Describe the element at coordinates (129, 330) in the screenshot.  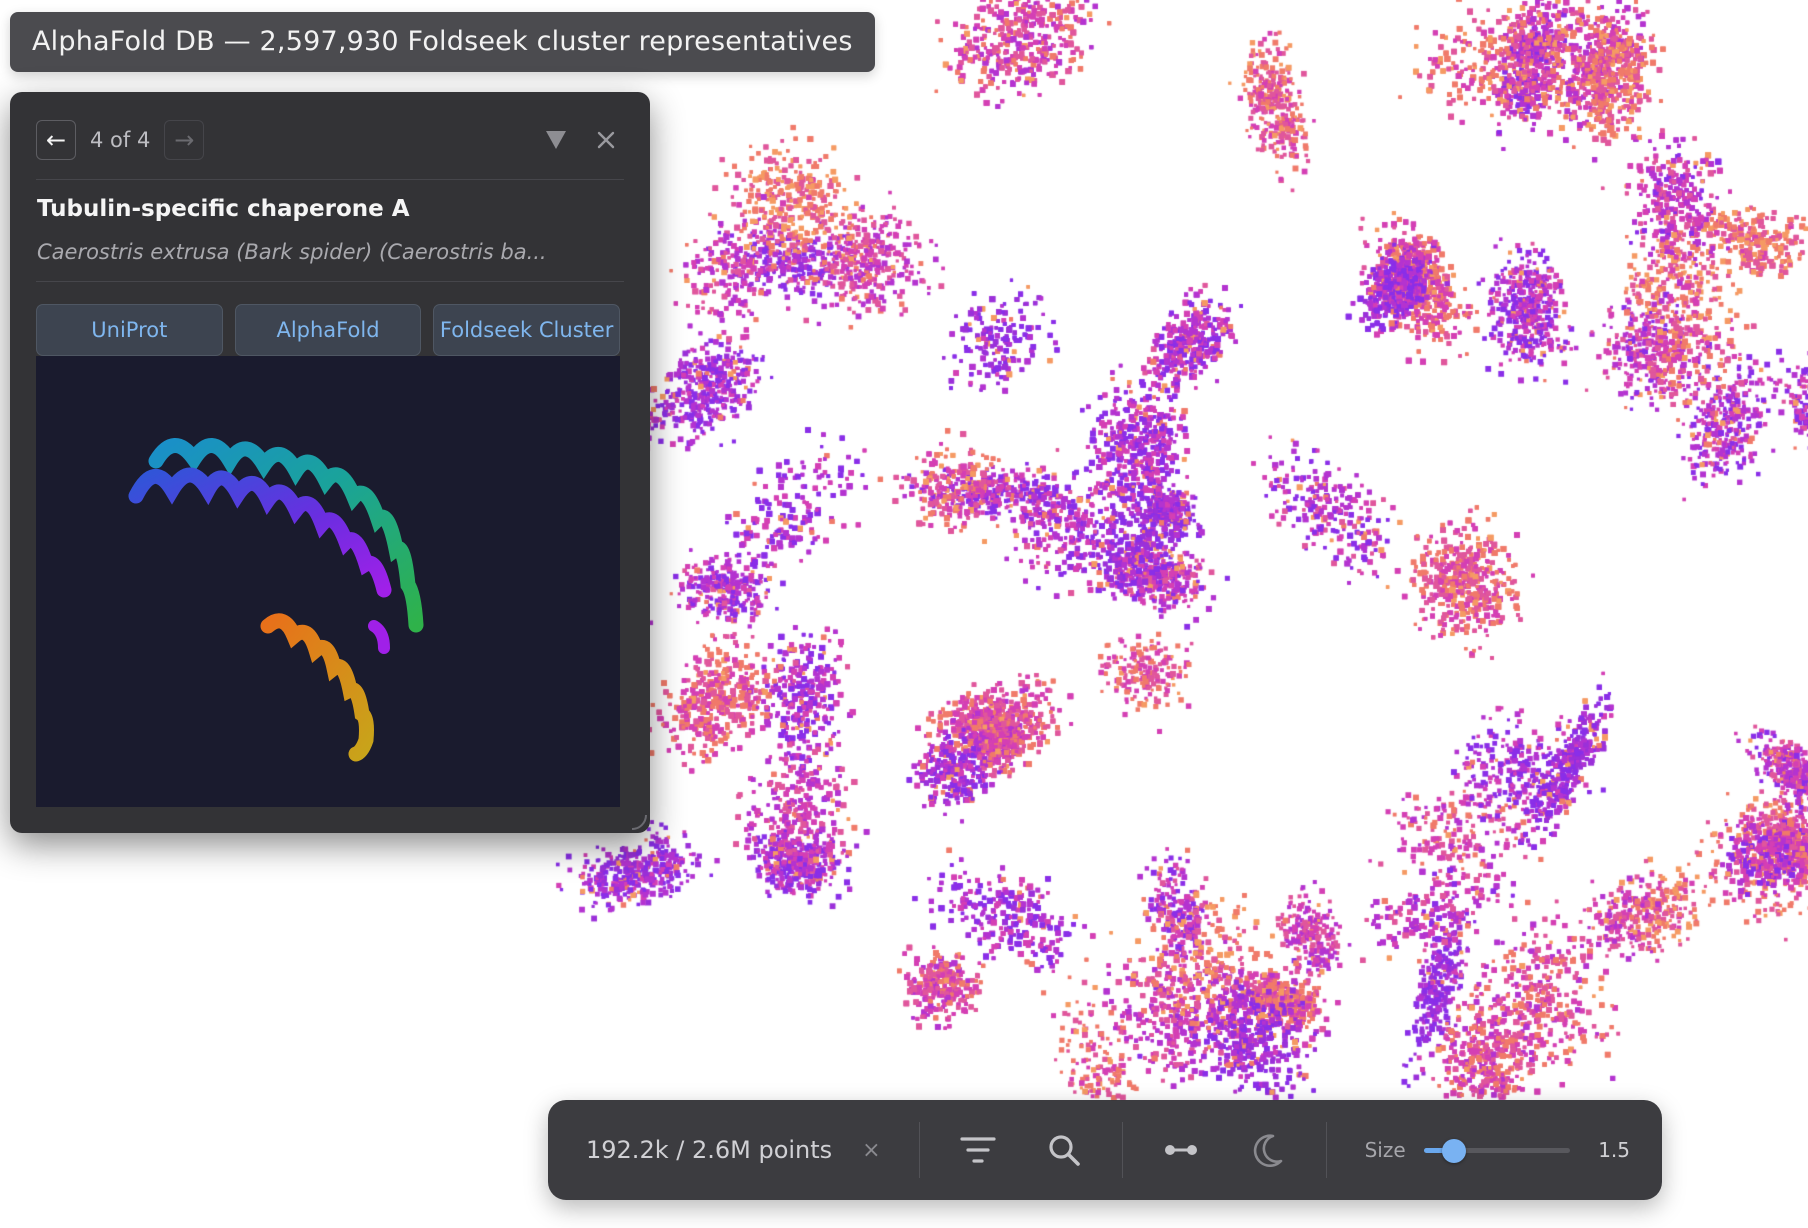
I see `uniprot-link-button: UniProt` at that location.